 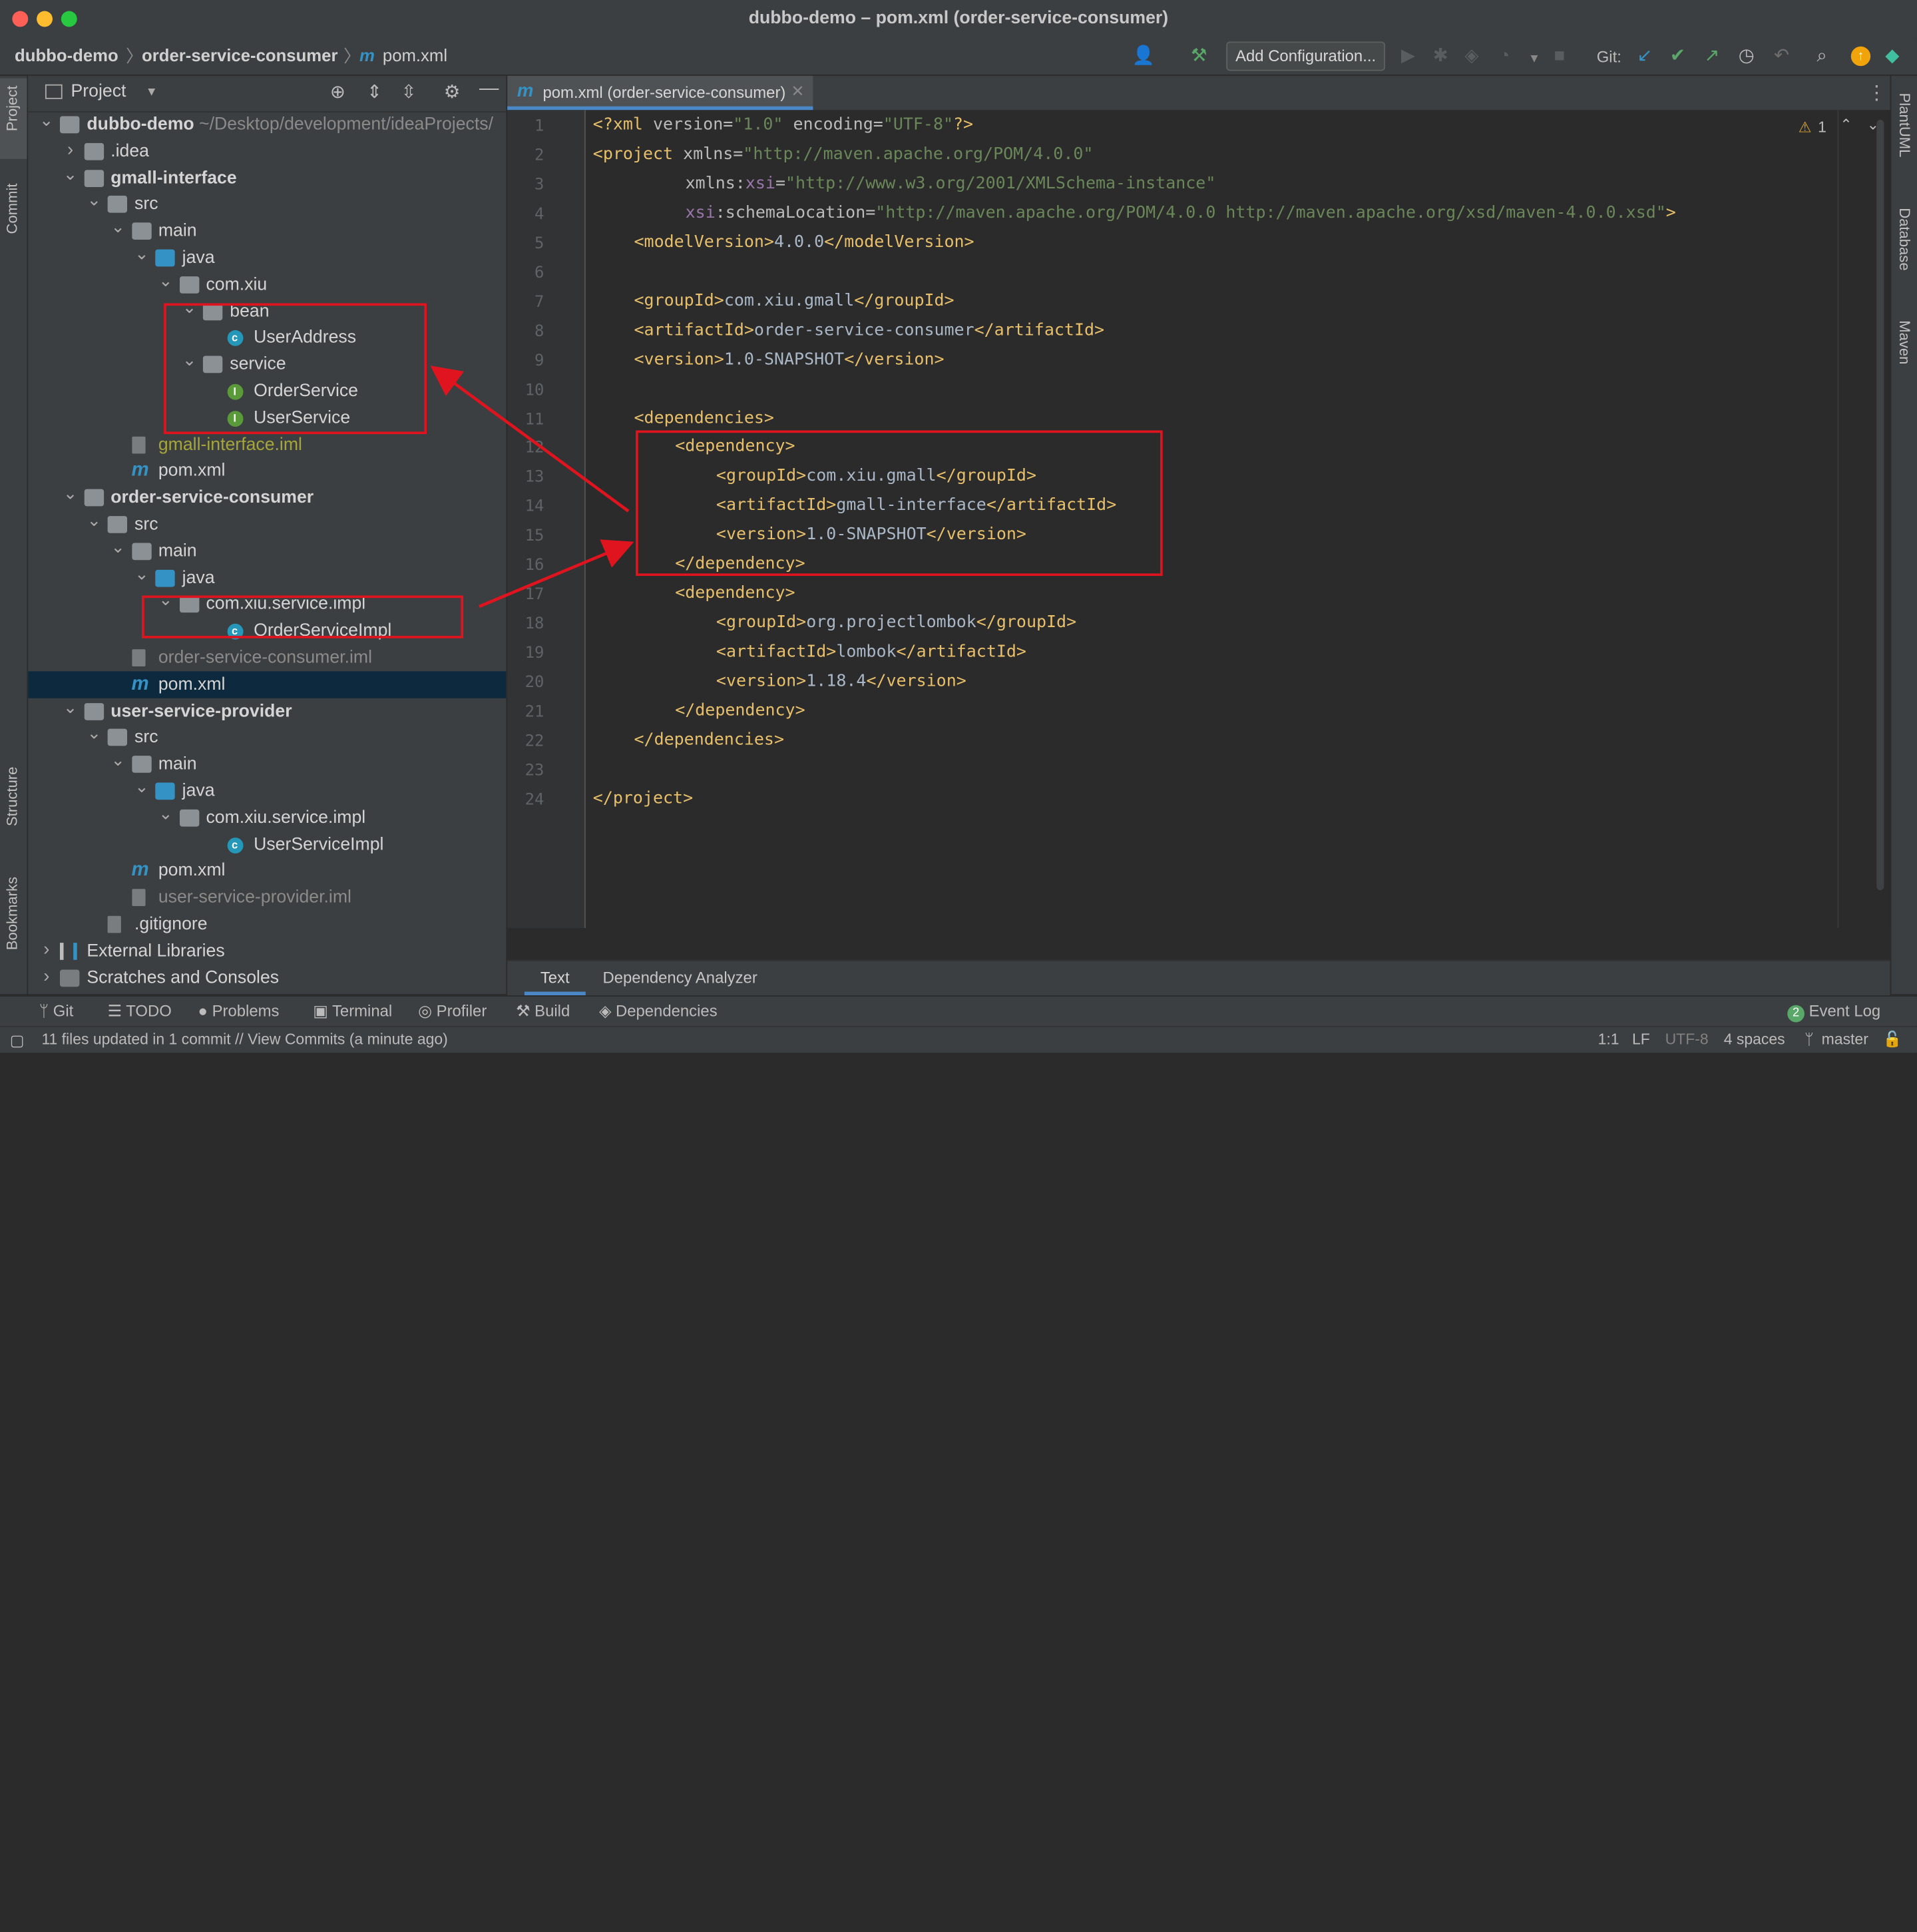 I want to click on annotation-arrow-to-interface, so click(x=530, y=439).